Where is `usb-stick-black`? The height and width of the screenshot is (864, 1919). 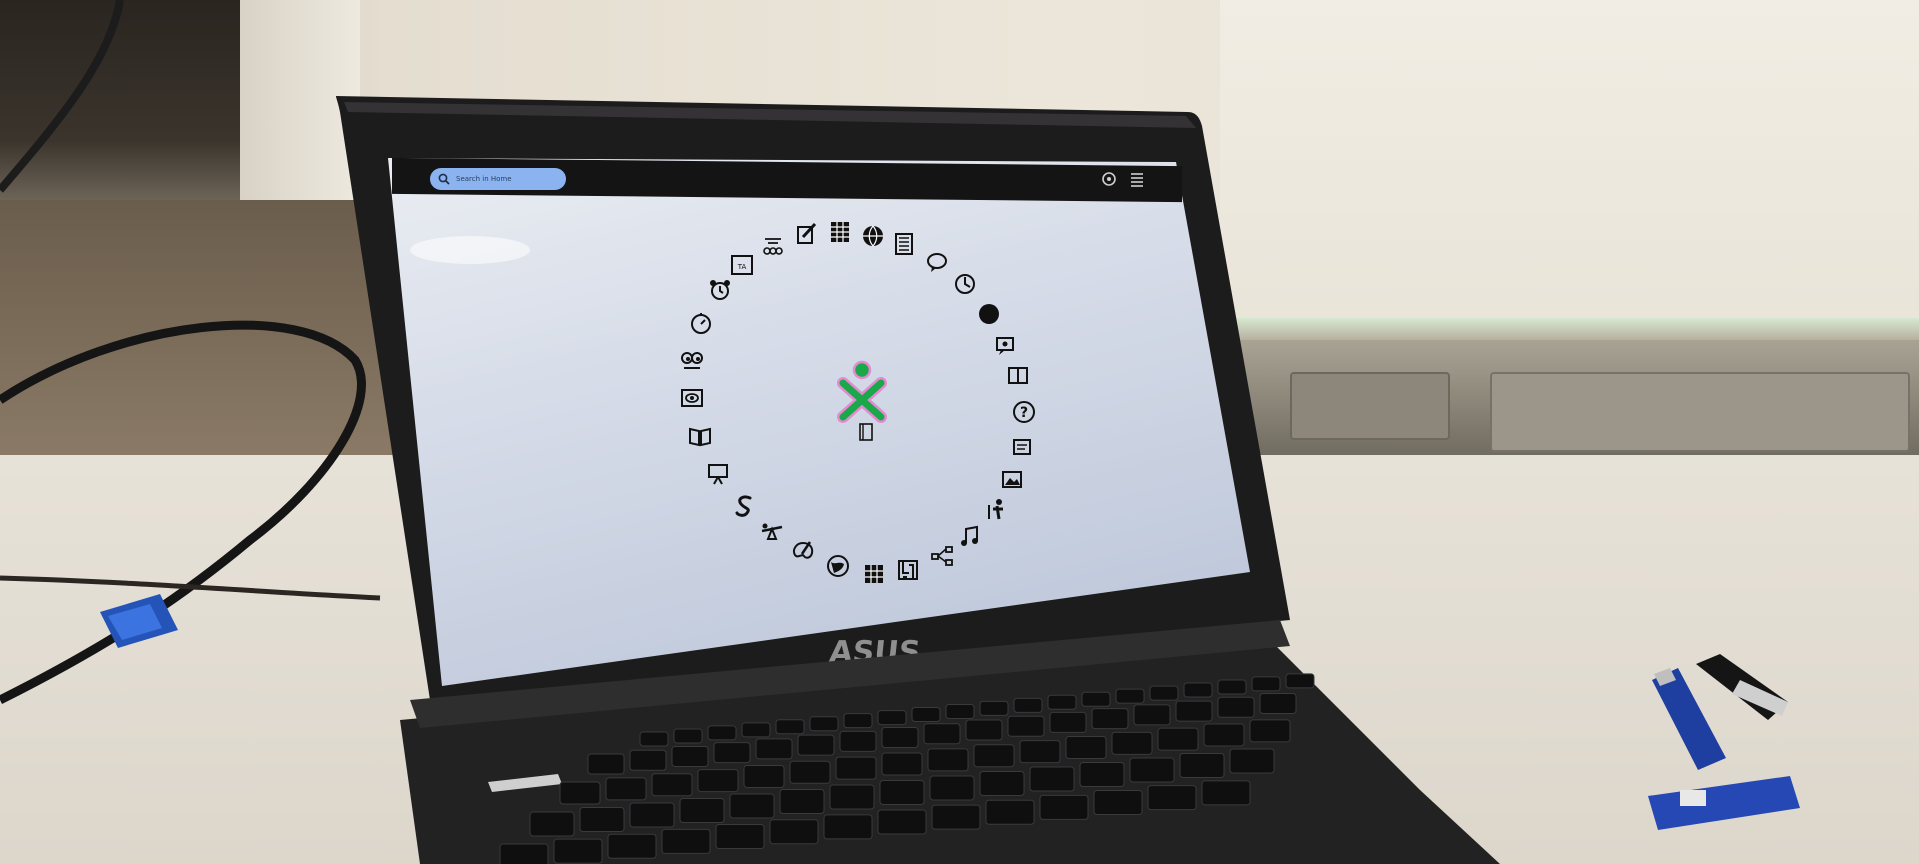 usb-stick-black is located at coordinates (1742, 687).